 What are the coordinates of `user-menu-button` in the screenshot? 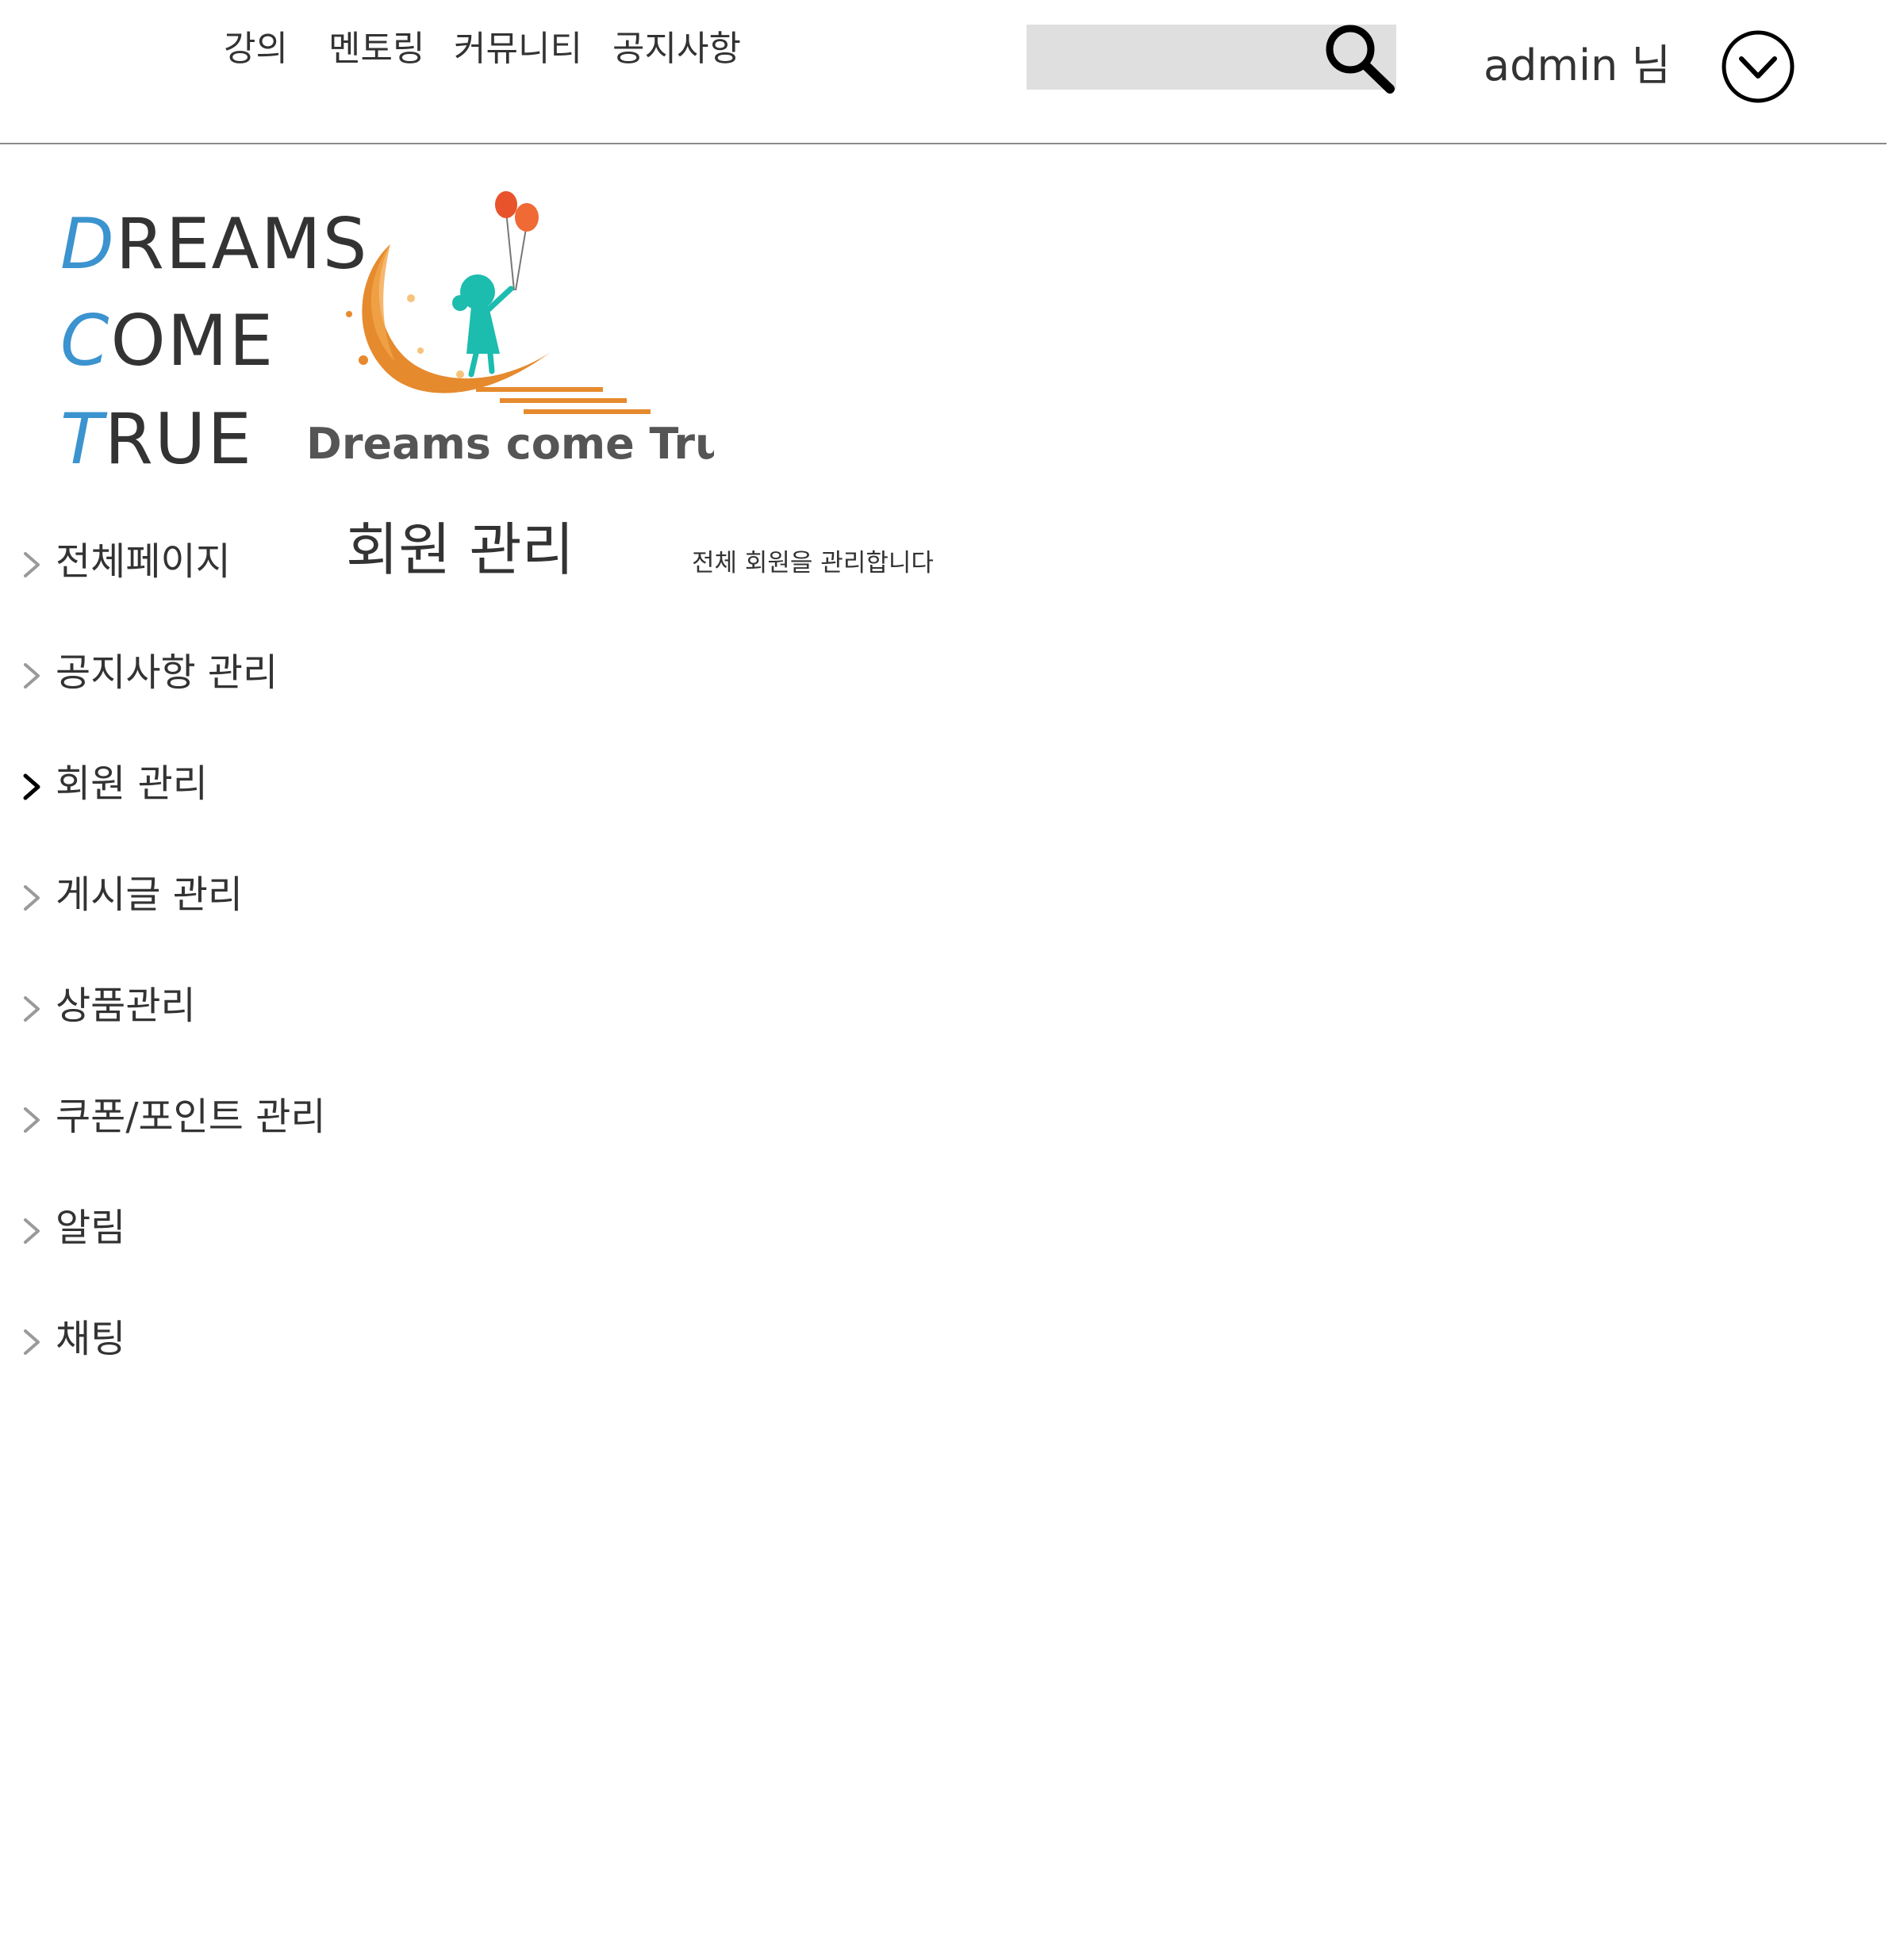 It's located at (1758, 67).